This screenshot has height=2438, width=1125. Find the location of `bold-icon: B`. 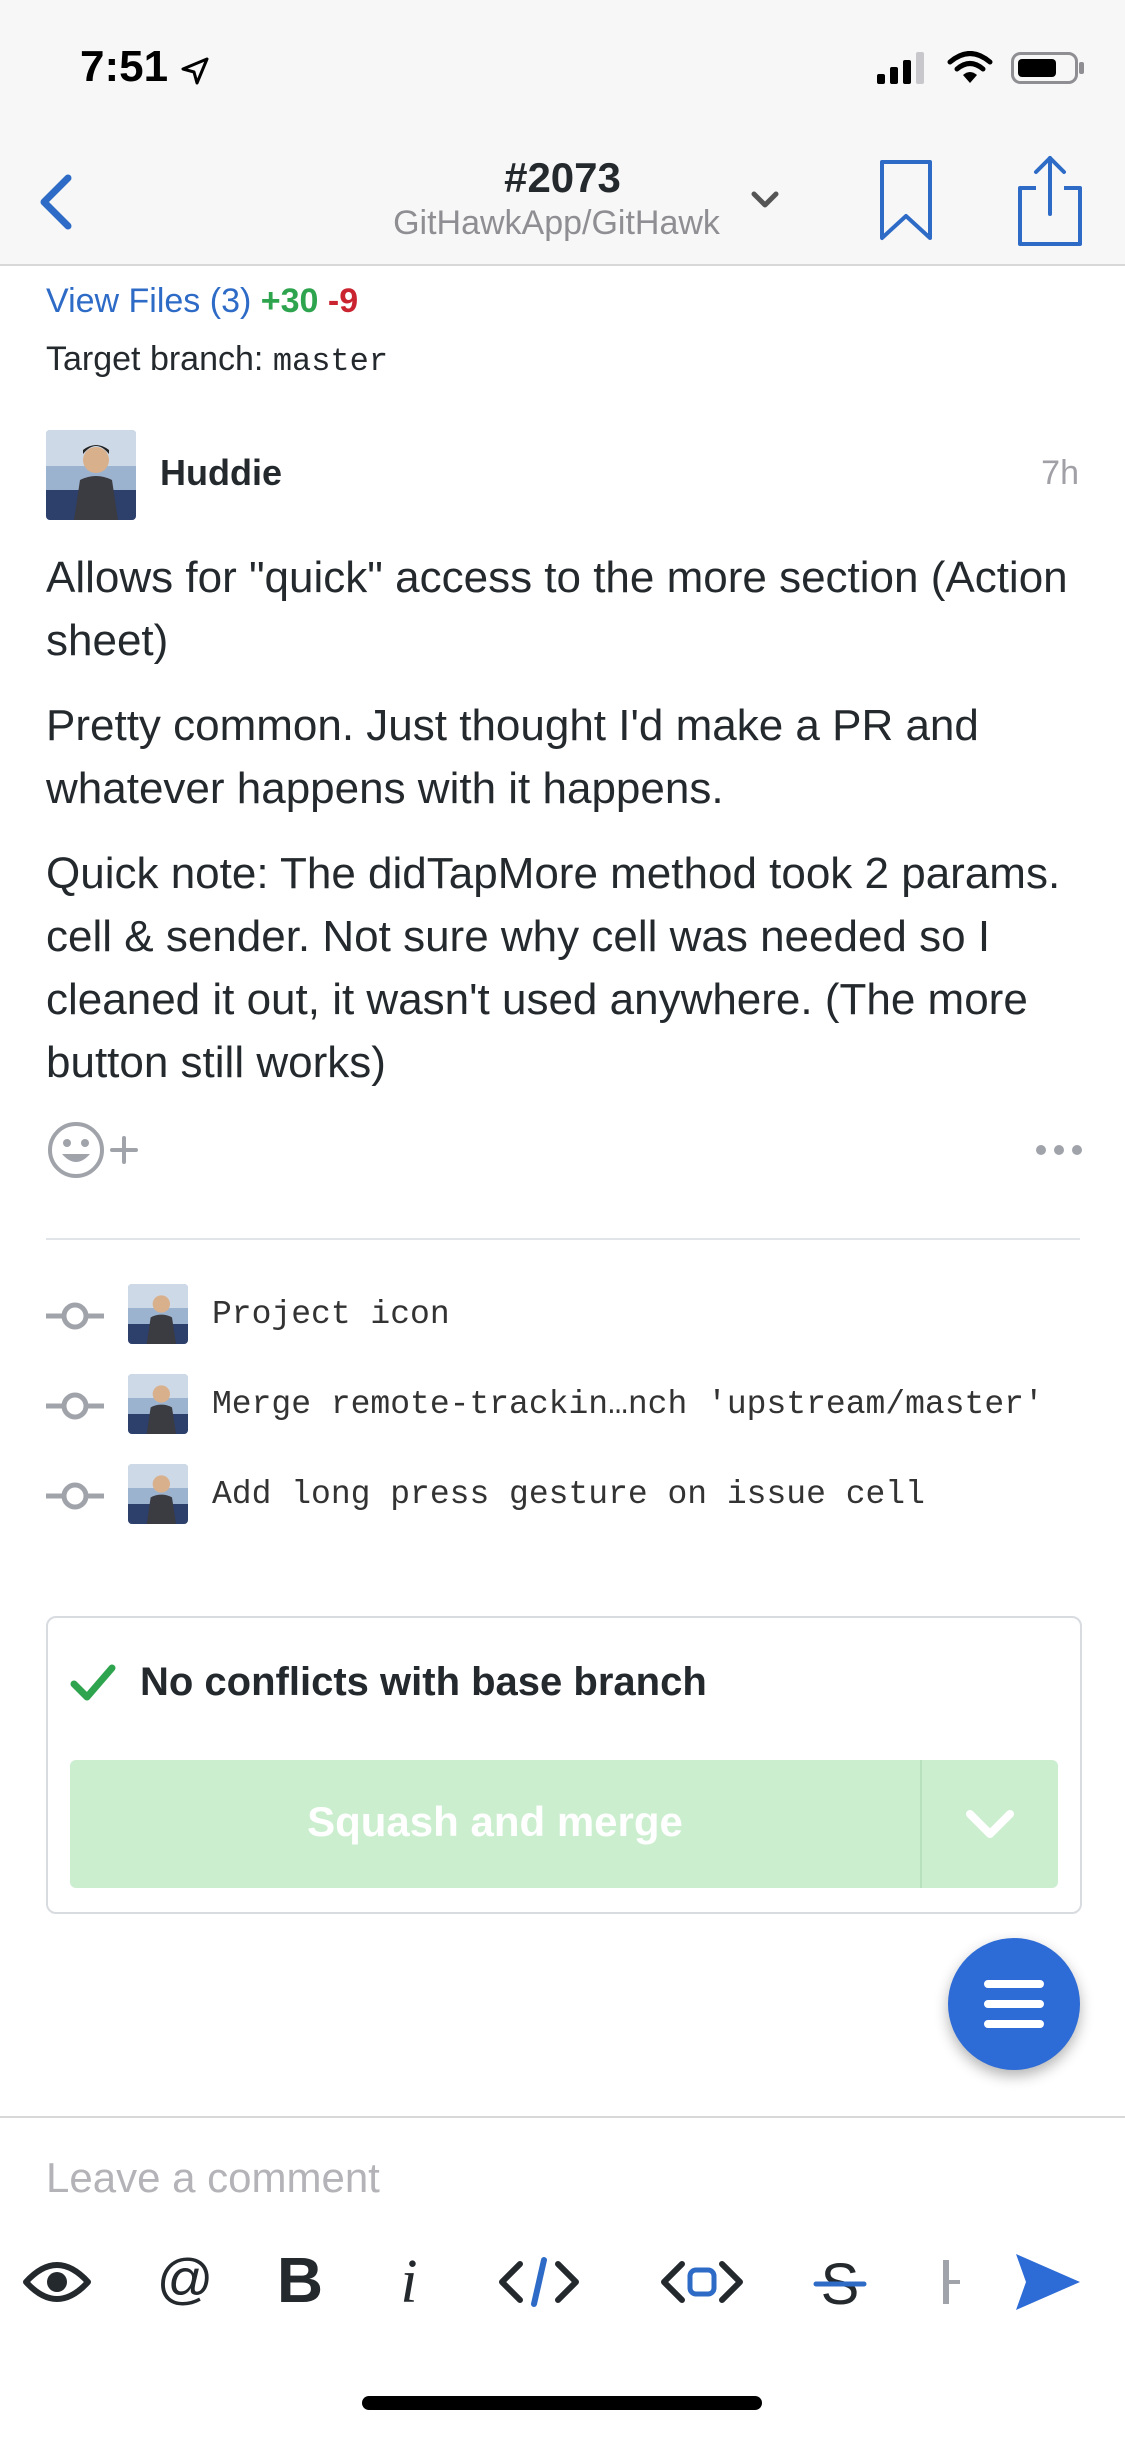

bold-icon: B is located at coordinates (300, 2282).